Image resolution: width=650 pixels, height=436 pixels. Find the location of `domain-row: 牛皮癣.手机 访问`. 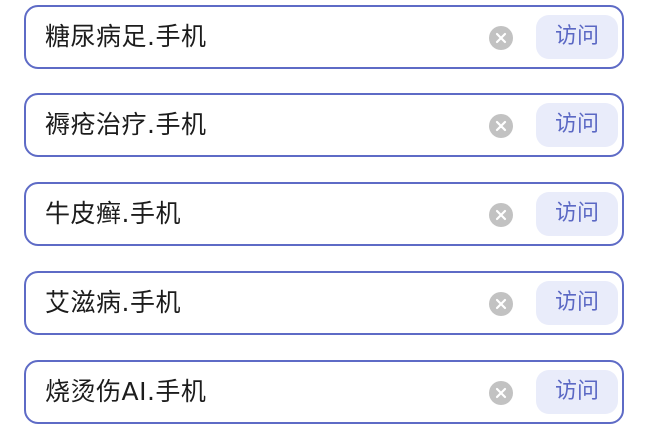

domain-row: 牛皮癣.手机 访问 is located at coordinates (324, 214).